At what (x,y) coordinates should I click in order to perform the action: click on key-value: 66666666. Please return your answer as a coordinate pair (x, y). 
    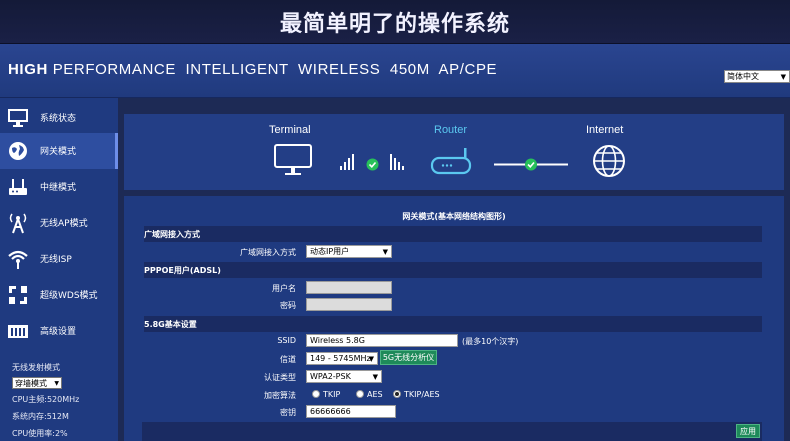
    Looking at the image, I should click on (330, 411).